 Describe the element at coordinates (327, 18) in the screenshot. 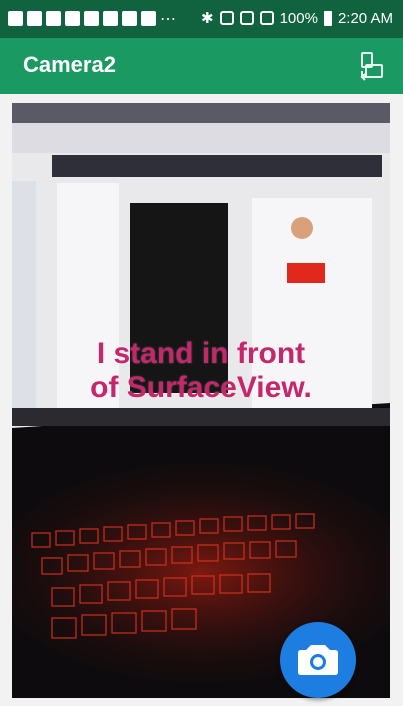

I see `battery-icon` at that location.